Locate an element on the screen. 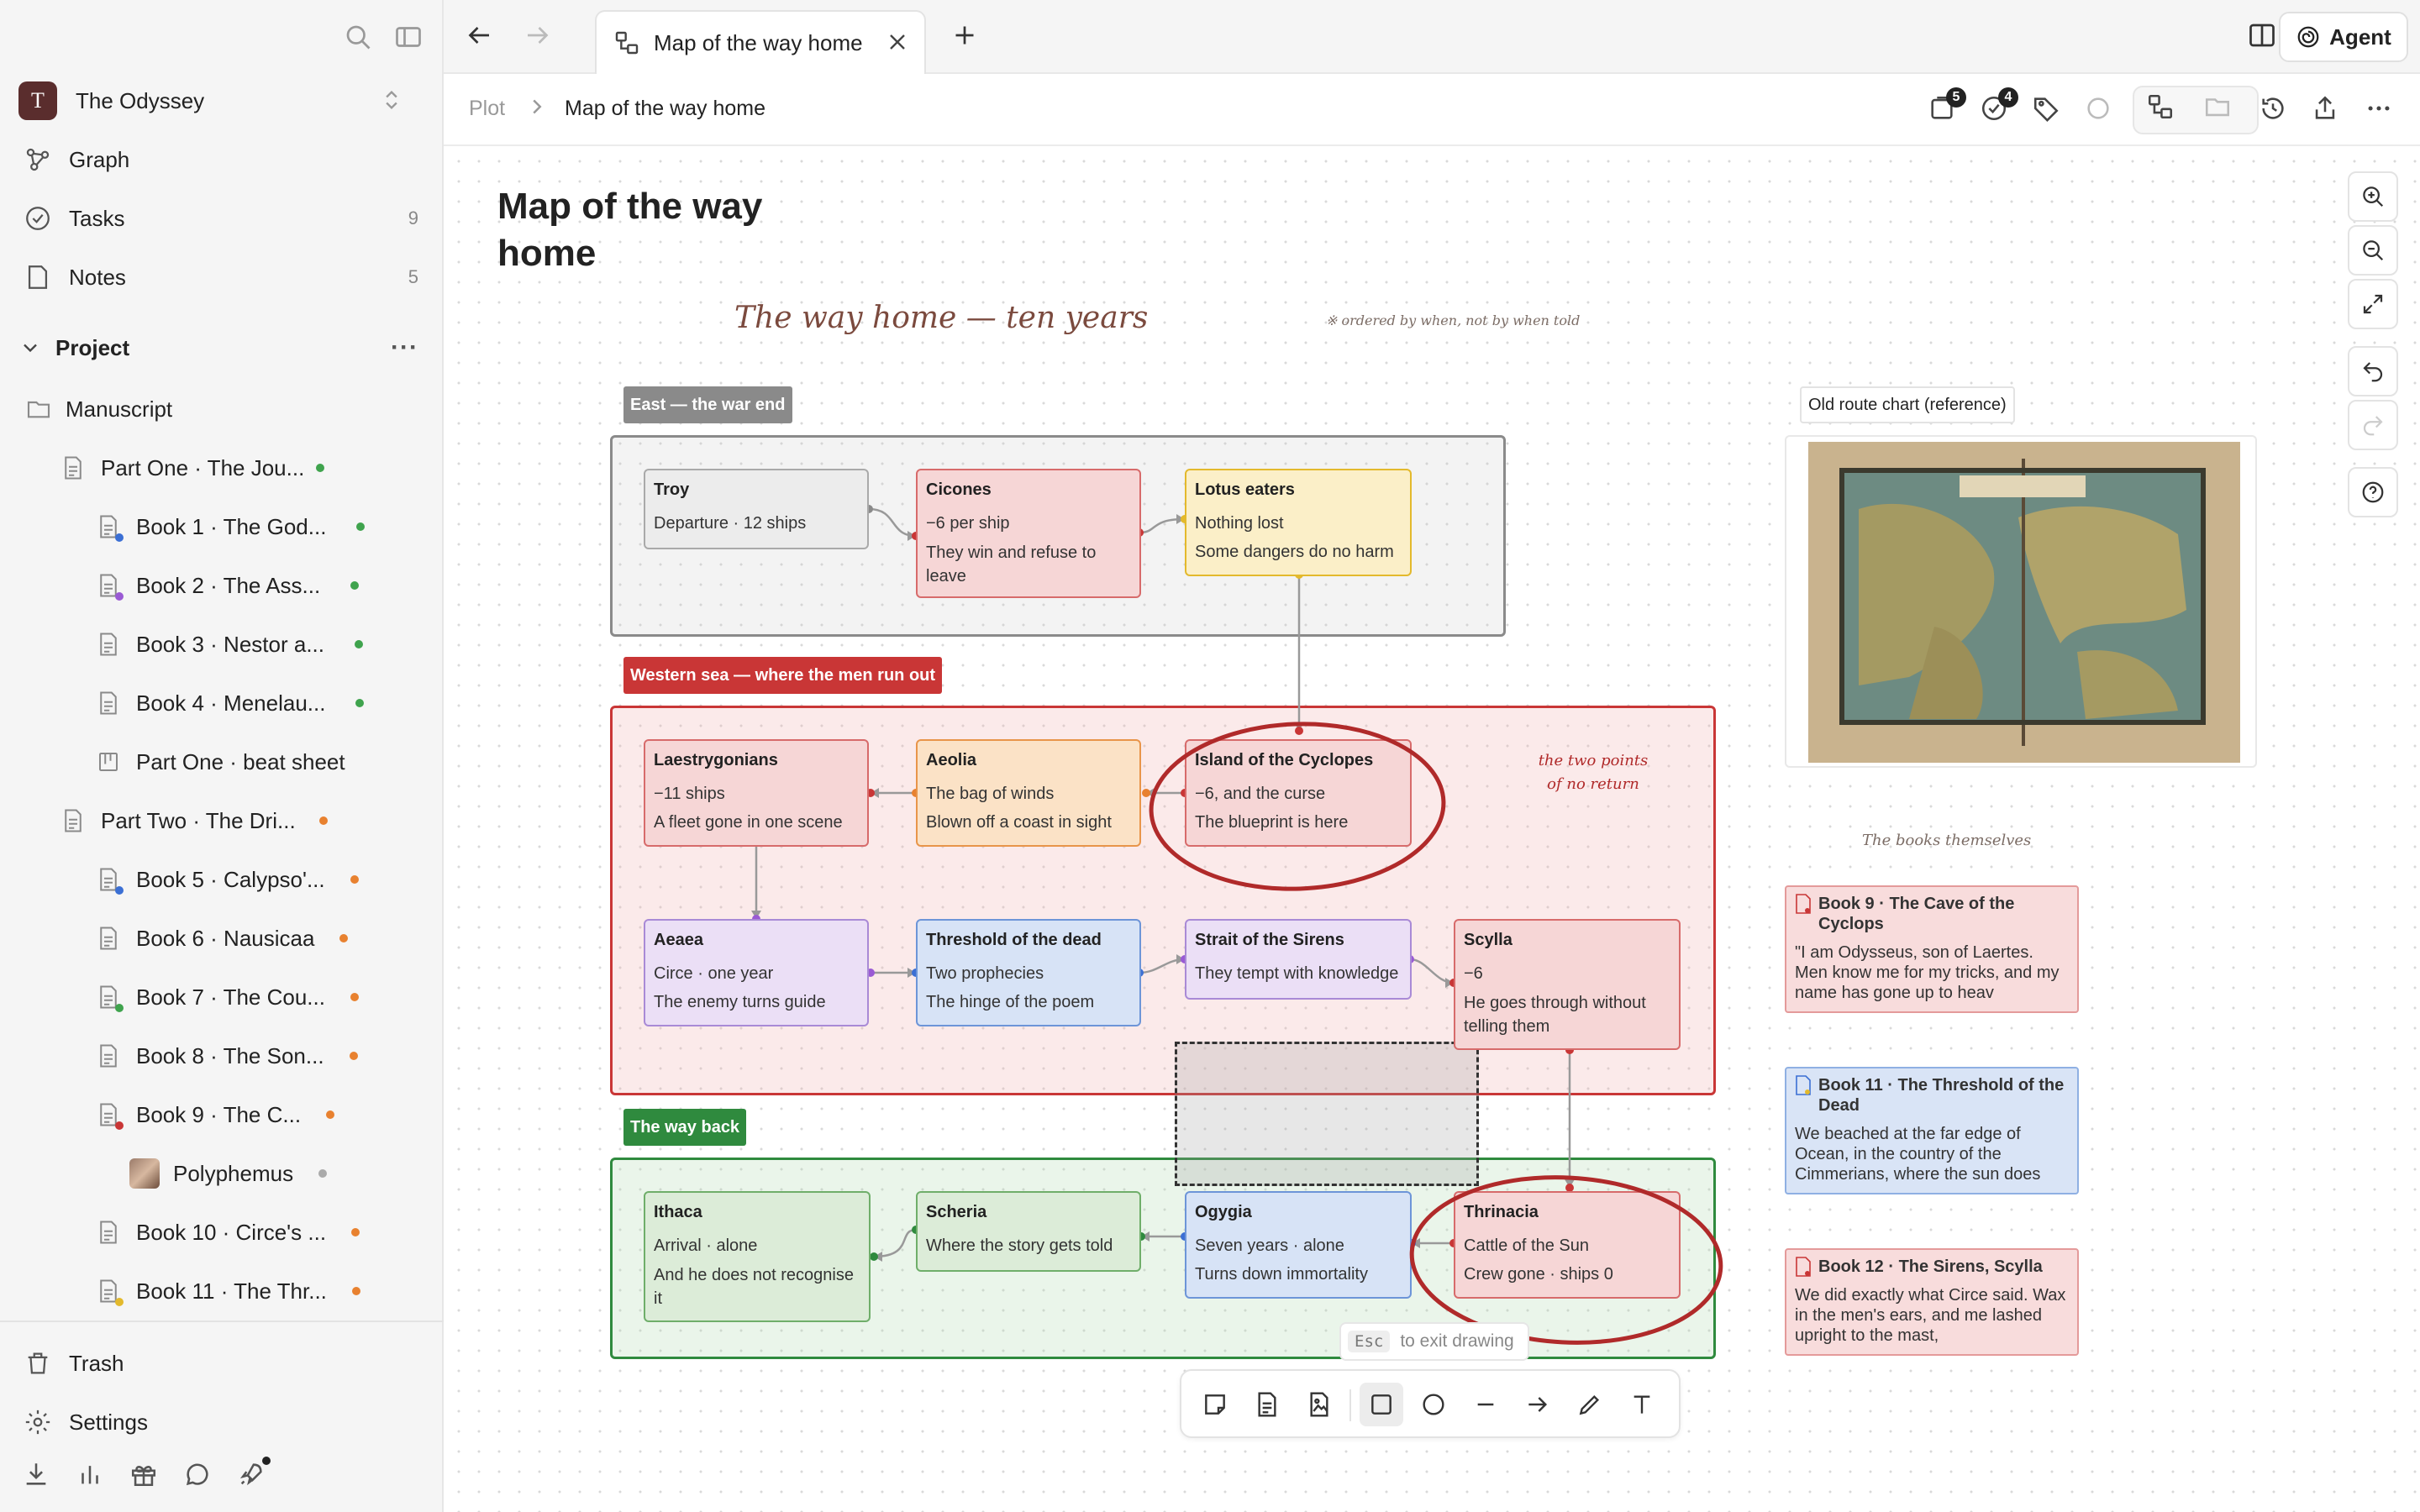 The height and width of the screenshot is (1512, 2420). back-arrow-icon is located at coordinates (479, 35).